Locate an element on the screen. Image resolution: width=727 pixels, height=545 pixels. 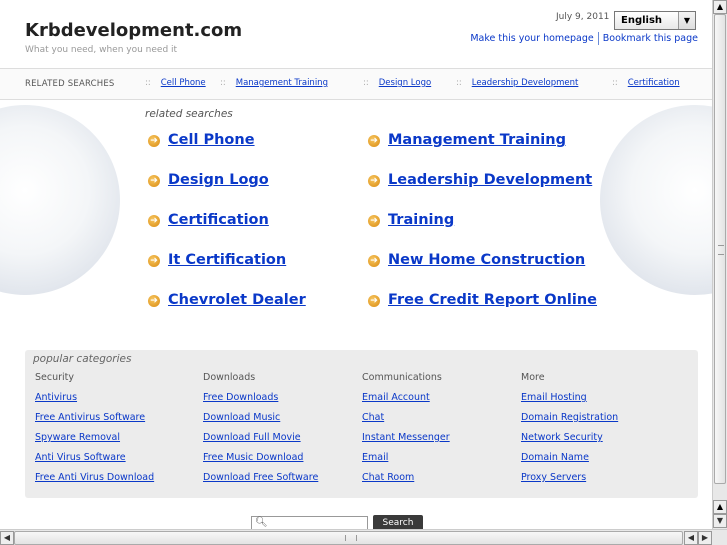
related-search-item: ➔ Free Credit Report Online is located at coordinates (482, 300).